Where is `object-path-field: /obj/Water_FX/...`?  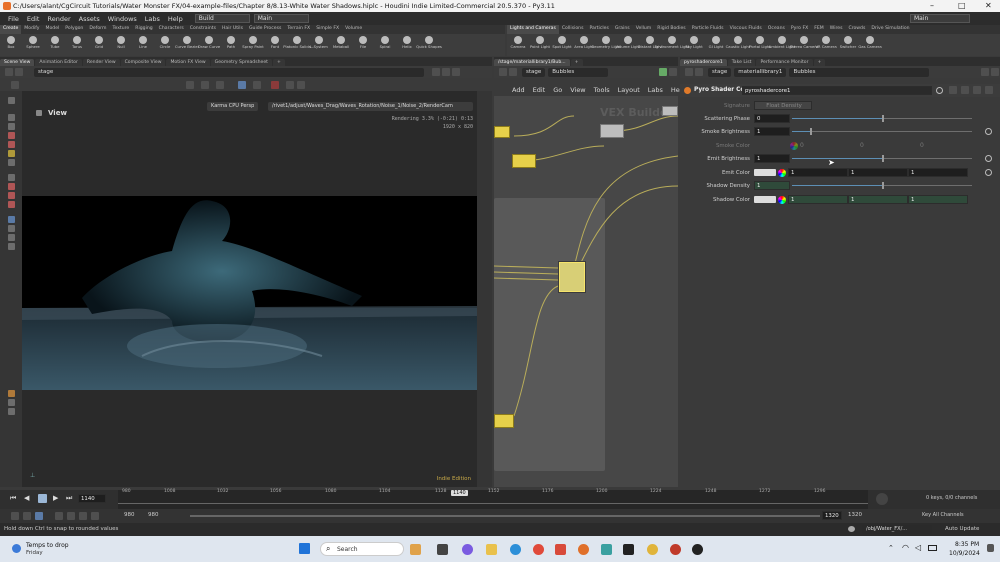
object-path-field: /obj/Water_FX/... is located at coordinates (897, 529).